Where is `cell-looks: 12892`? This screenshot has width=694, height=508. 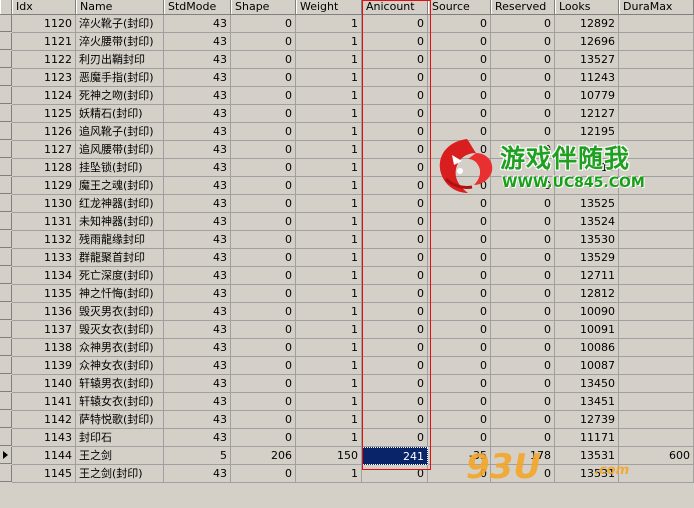 cell-looks: 12892 is located at coordinates (587, 24).